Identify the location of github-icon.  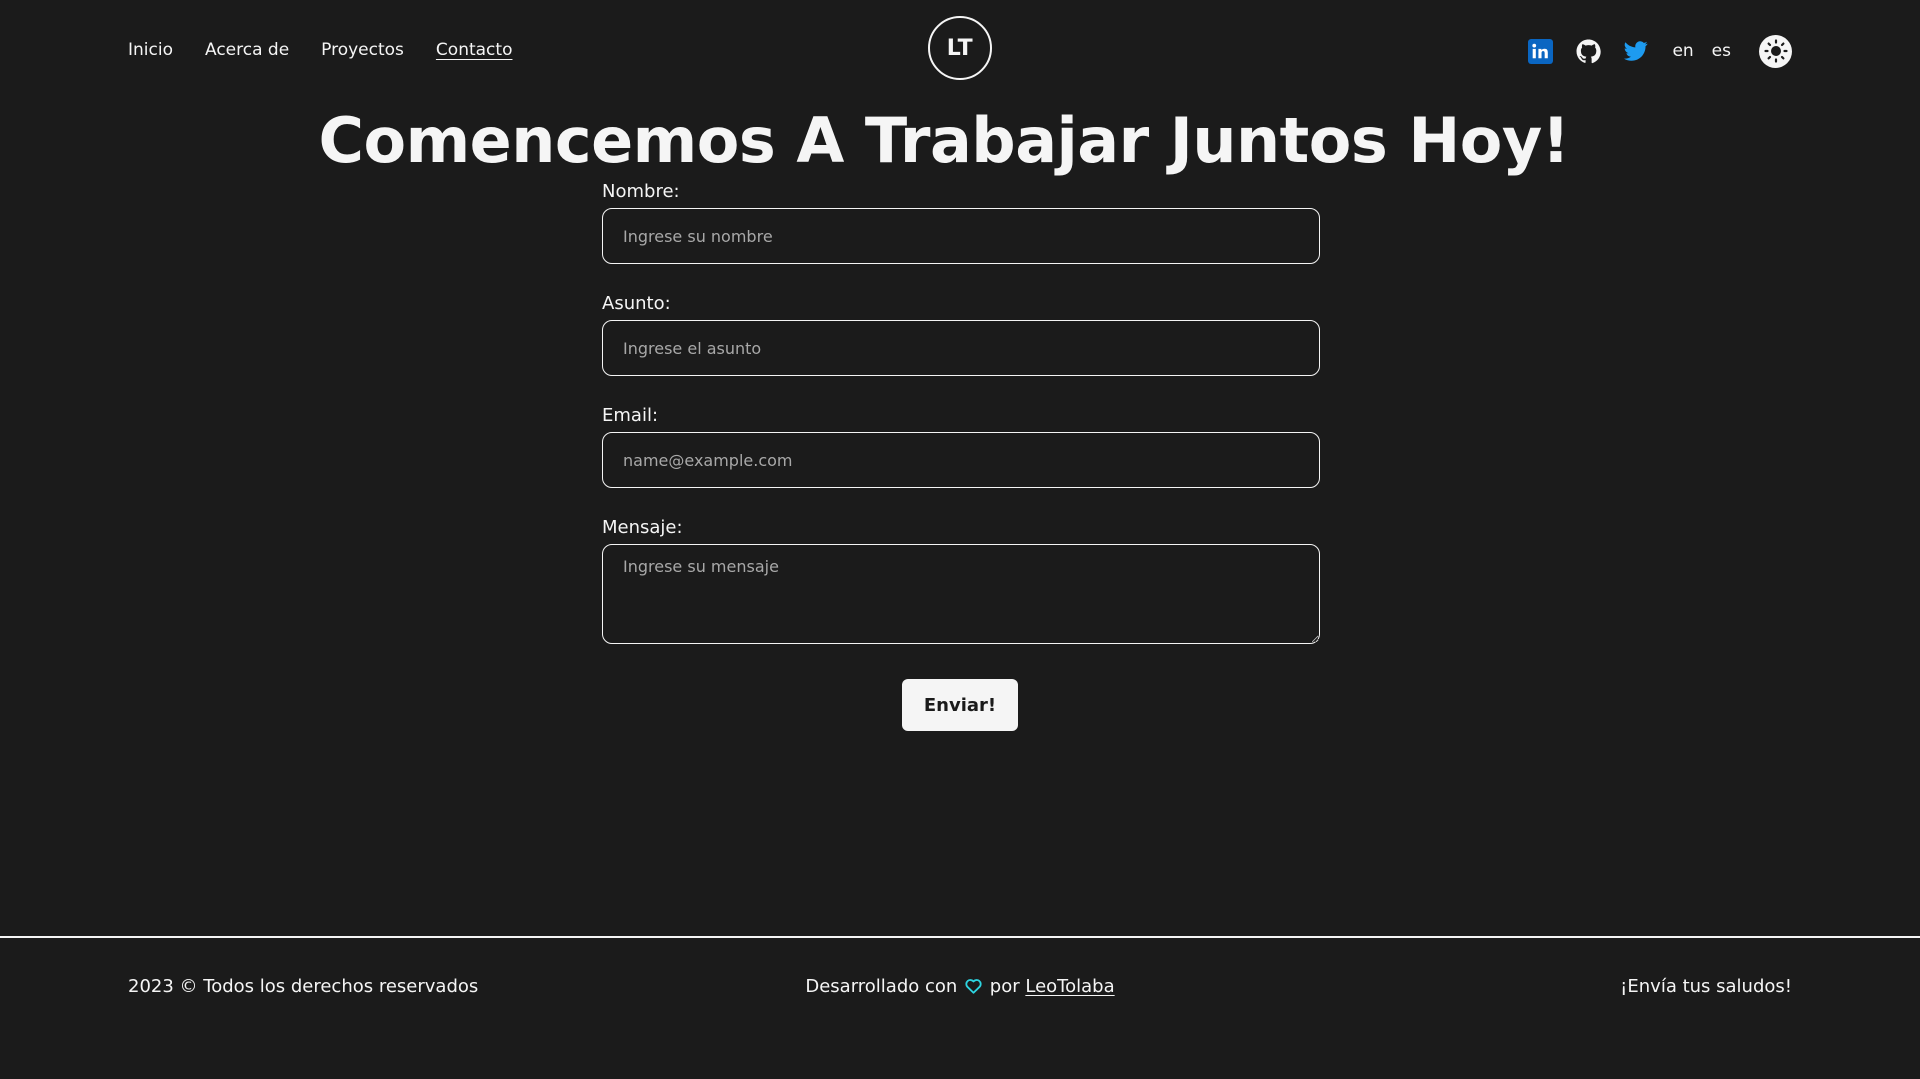
(1588, 51).